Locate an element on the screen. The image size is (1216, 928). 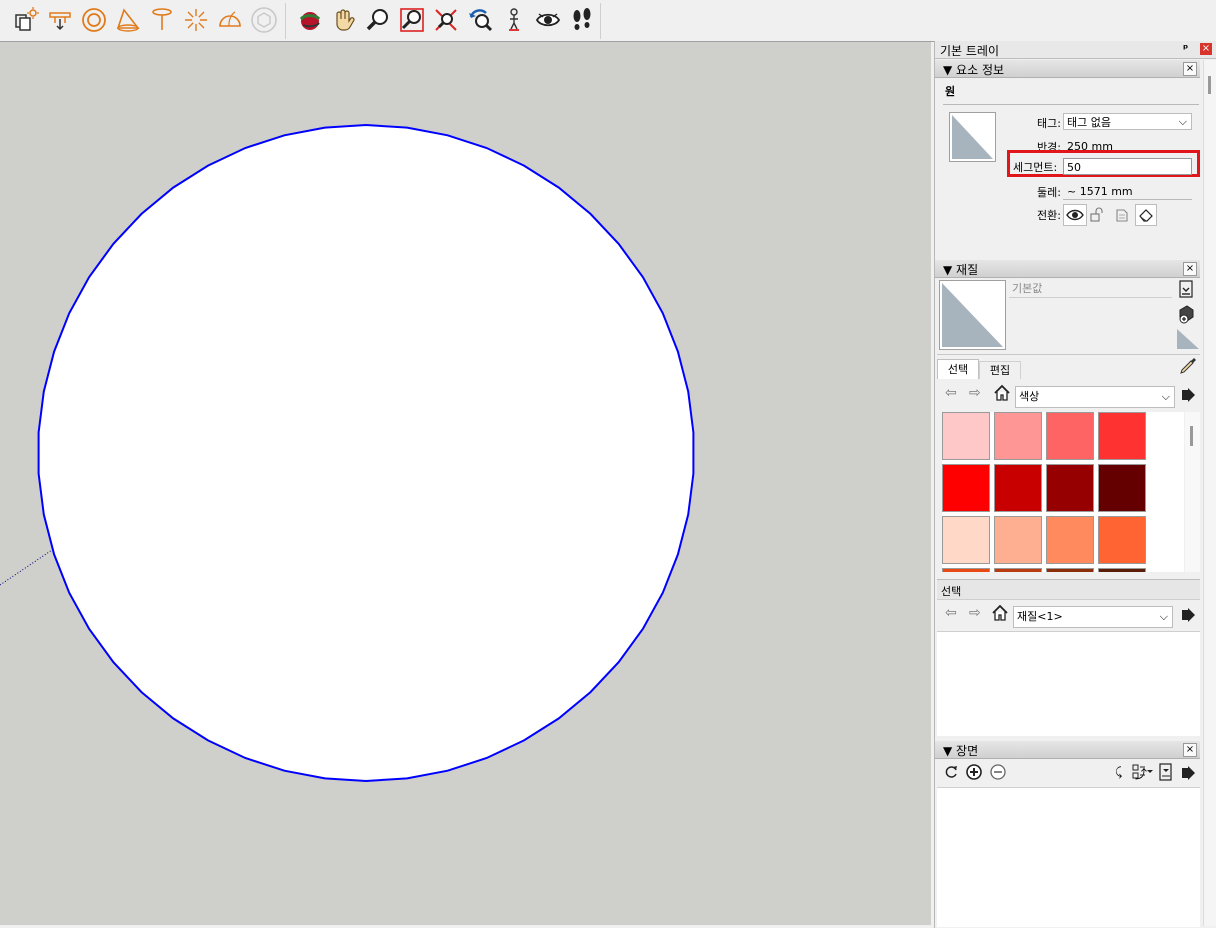
tray-scrollbar is located at coordinates (1209, 493).